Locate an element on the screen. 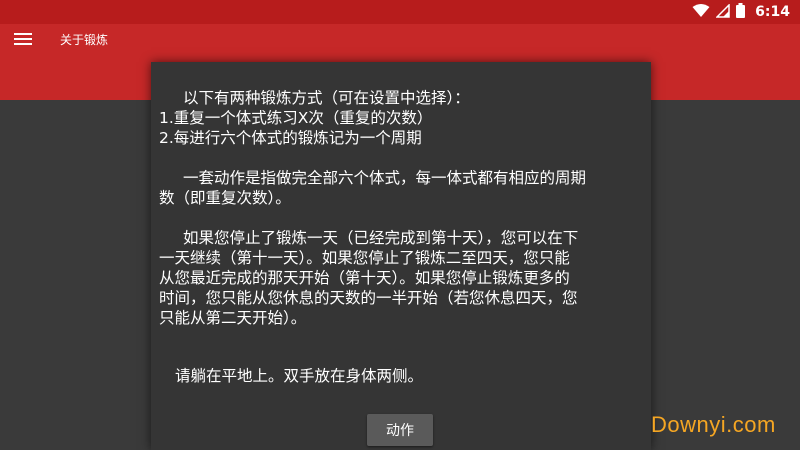  signal-icon is located at coordinates (722, 12).